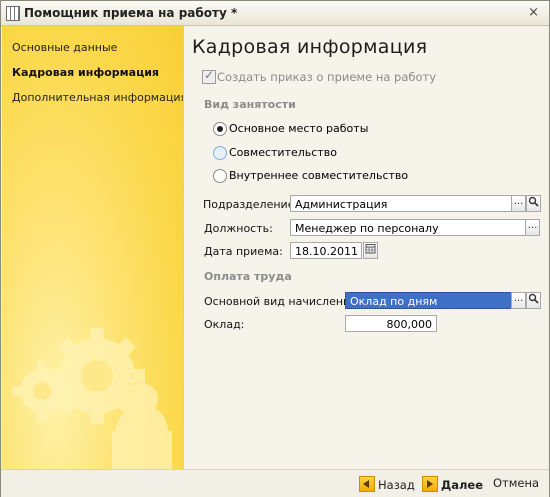  I want to click on radio-internal-part-time-label: Внутреннее совместительство, so click(318, 175).